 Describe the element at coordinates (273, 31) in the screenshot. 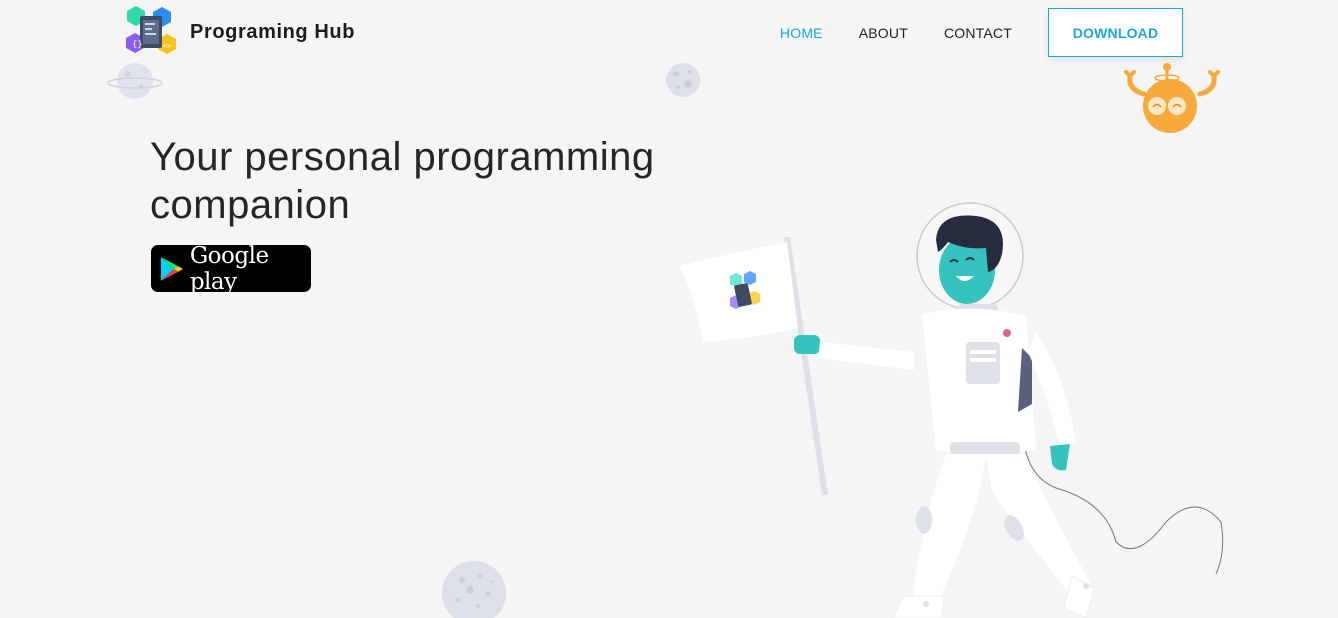

I see `brand-name: Programing Hub` at that location.